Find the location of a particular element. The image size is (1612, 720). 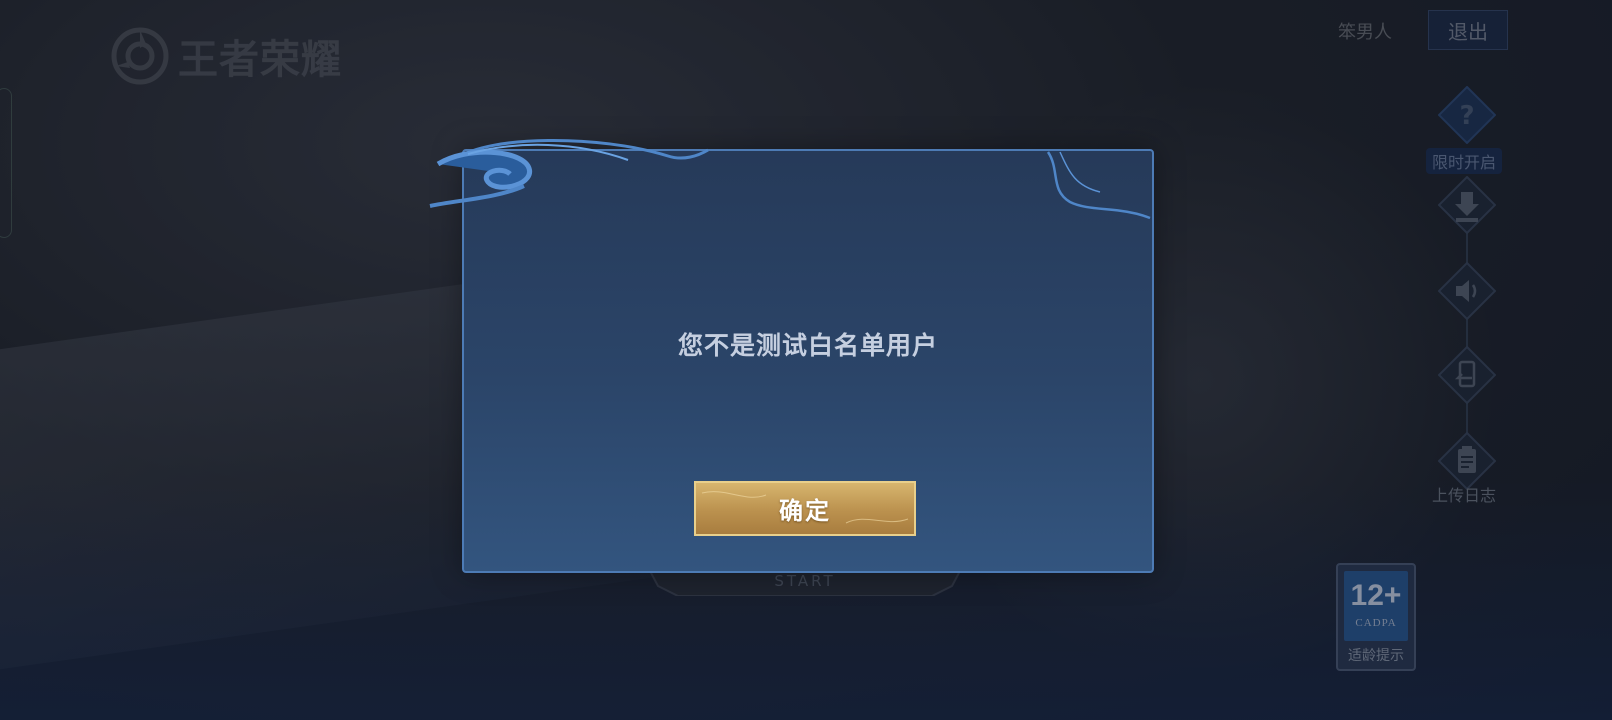

confirm-button: 确定 is located at coordinates (805, 508).